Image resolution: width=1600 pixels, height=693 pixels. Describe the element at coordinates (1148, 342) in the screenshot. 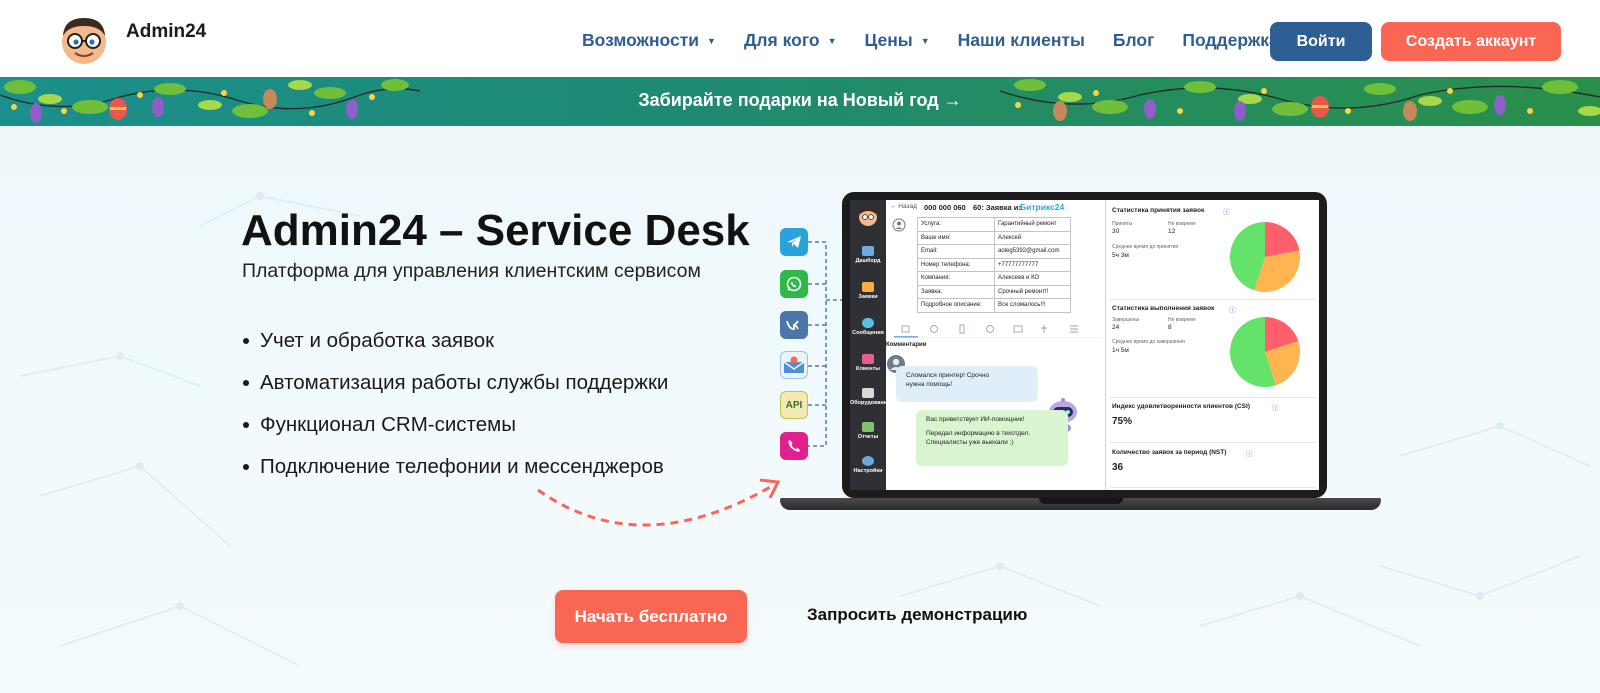

I see `stat-label: Среднее время до завершения` at that location.